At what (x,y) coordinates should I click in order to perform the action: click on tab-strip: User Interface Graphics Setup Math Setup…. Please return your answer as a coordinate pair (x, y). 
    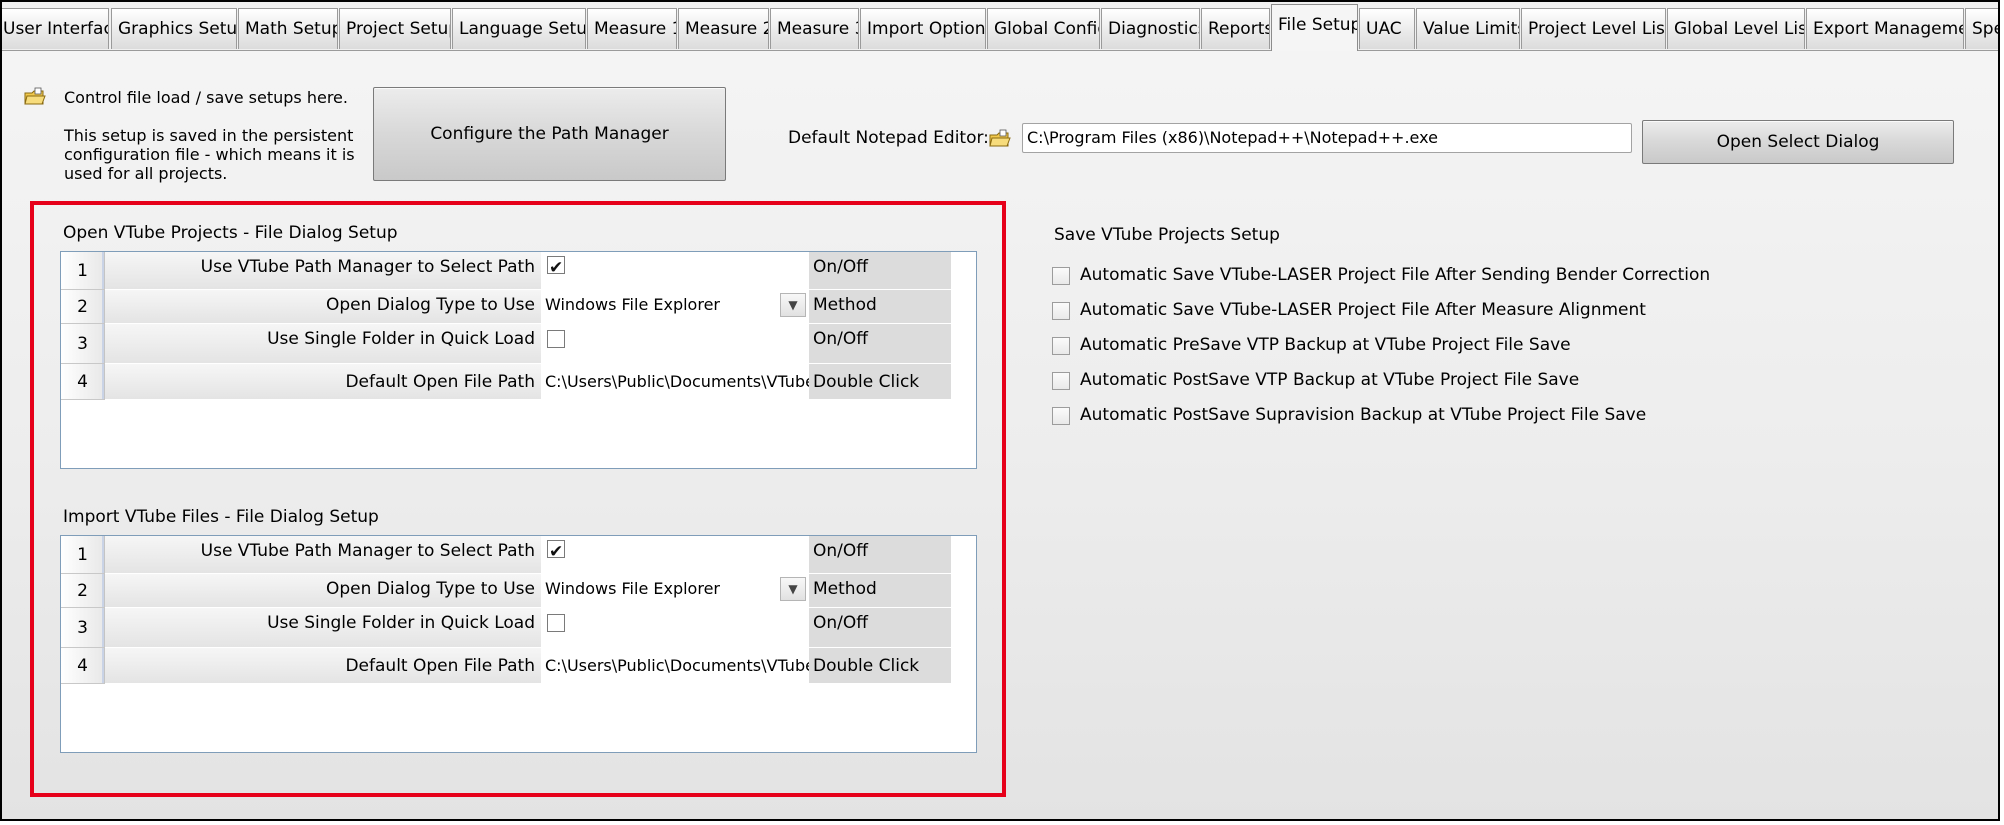
    Looking at the image, I should click on (1000, 26).